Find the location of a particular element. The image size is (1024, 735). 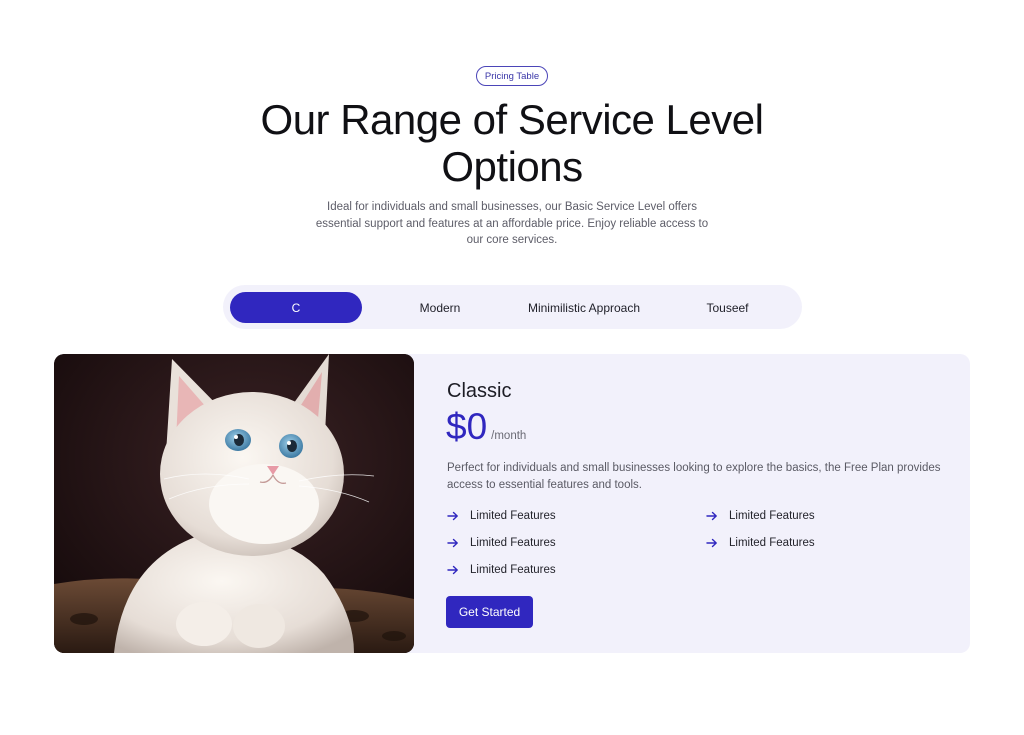

tab-touseef: Touseef is located at coordinates (727, 307).